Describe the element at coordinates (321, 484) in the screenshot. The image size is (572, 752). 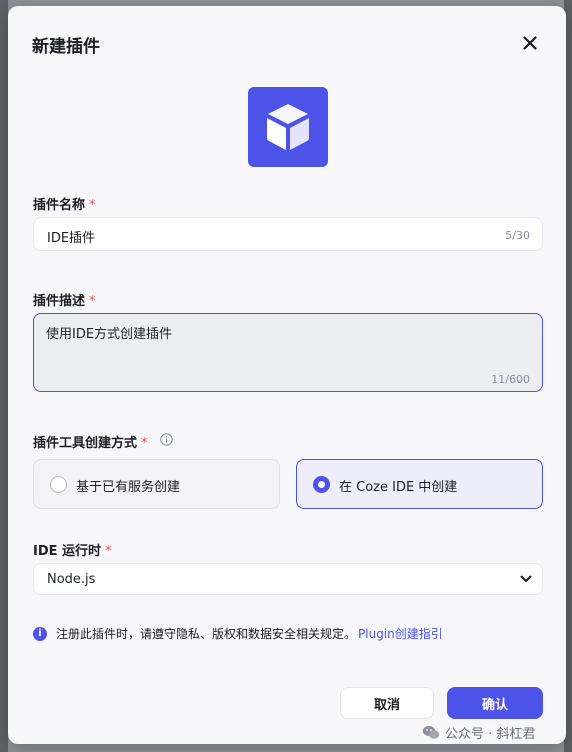
I see `radio-checked` at that location.